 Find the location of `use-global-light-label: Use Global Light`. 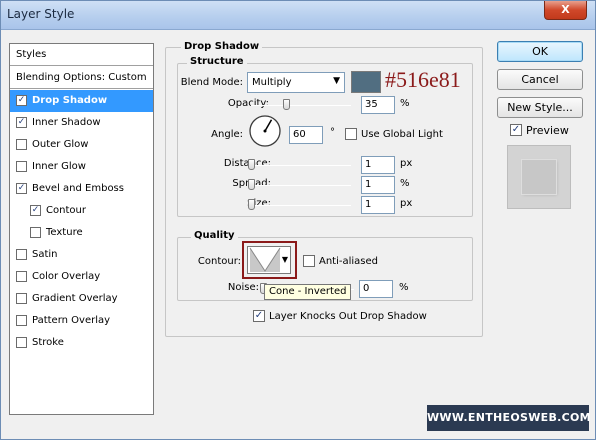

use-global-light-label: Use Global Light is located at coordinates (402, 134).